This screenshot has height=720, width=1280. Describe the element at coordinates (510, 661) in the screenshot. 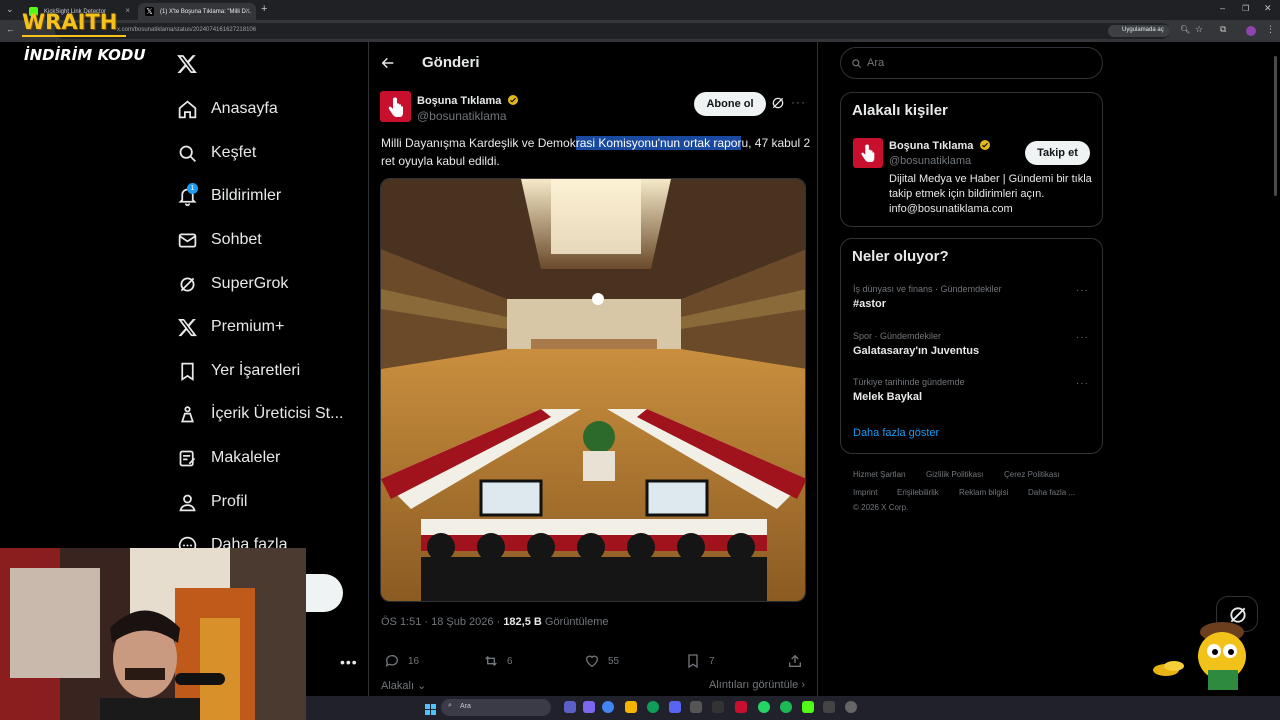

I see `repost-count: 6` at that location.